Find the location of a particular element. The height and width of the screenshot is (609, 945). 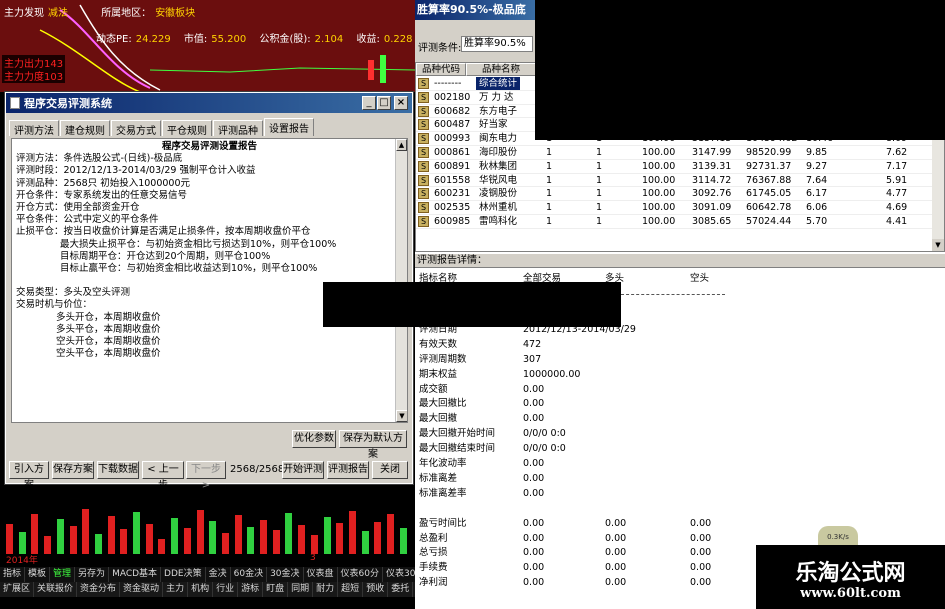

tab-0: 评测方法 is located at coordinates (34, 128).